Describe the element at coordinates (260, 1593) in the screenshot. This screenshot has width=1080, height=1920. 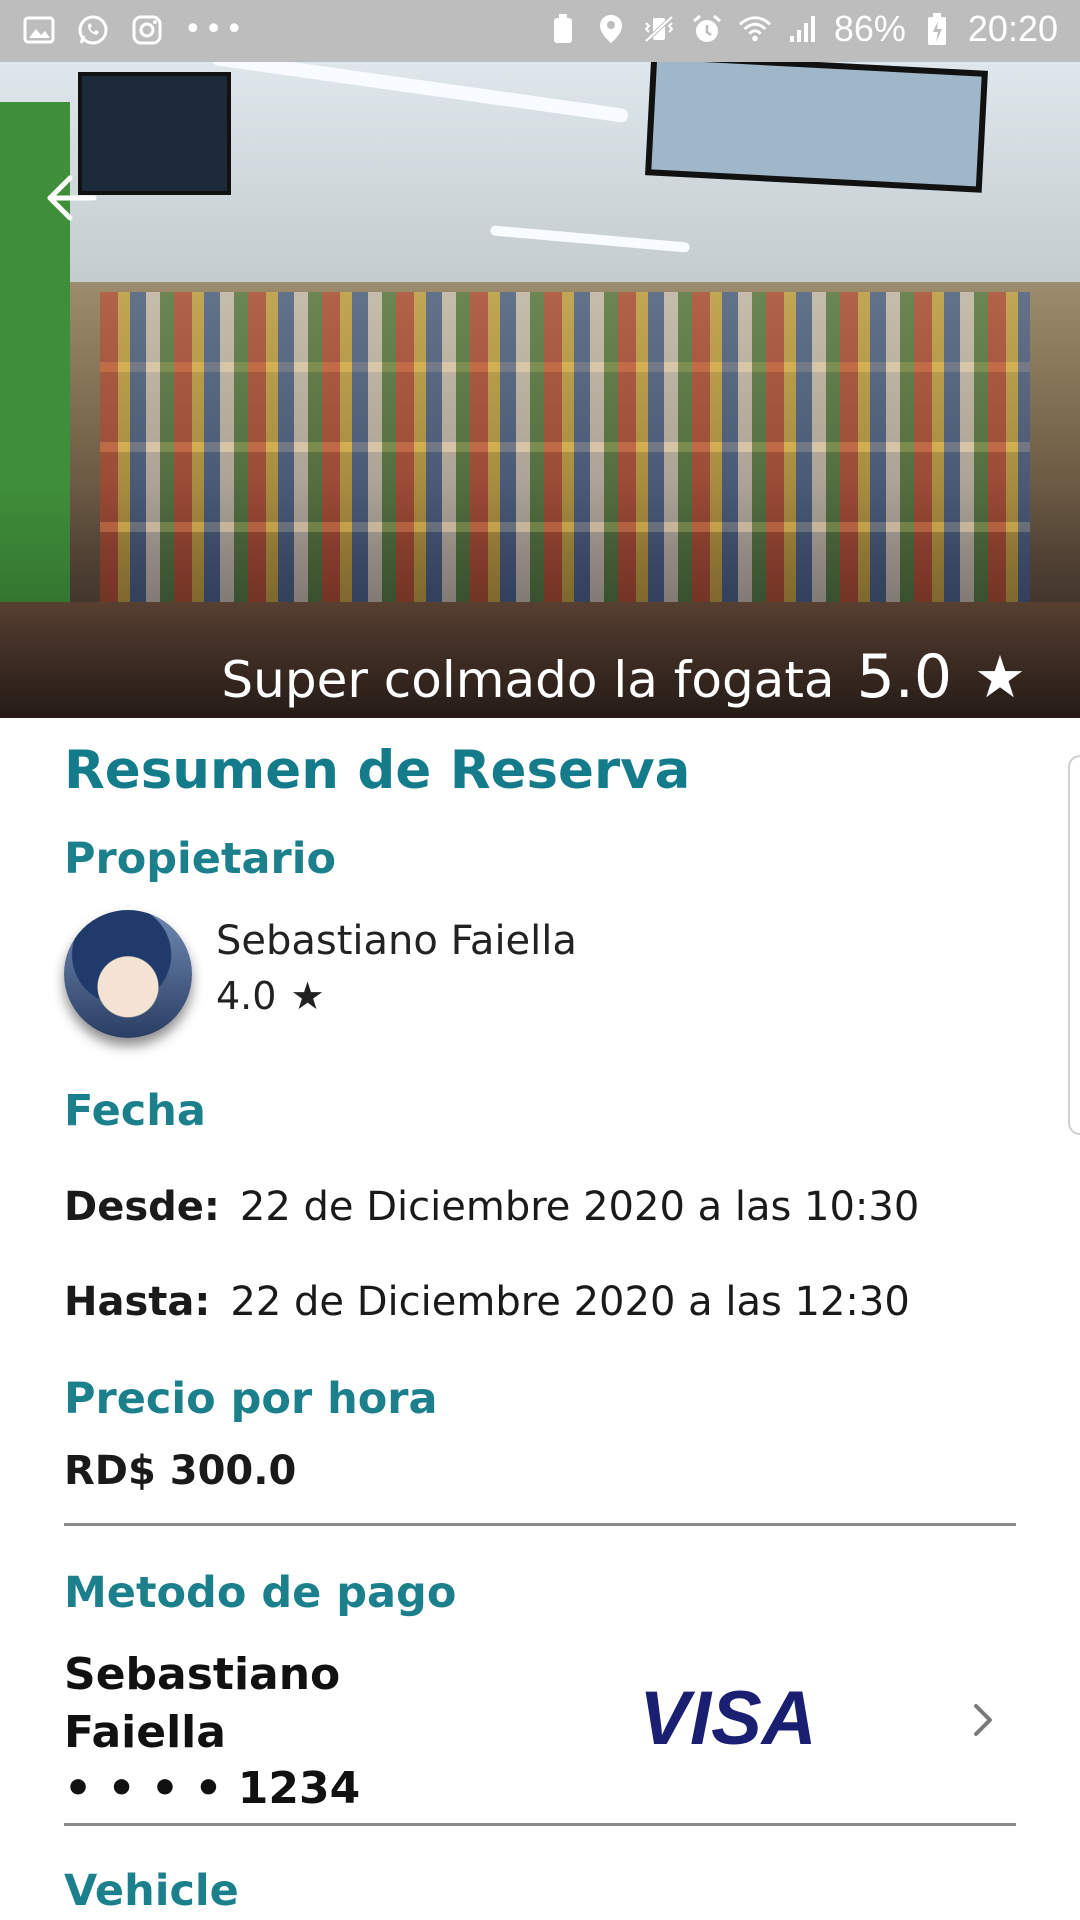
I see `payment-heading: Metodo de pago` at that location.